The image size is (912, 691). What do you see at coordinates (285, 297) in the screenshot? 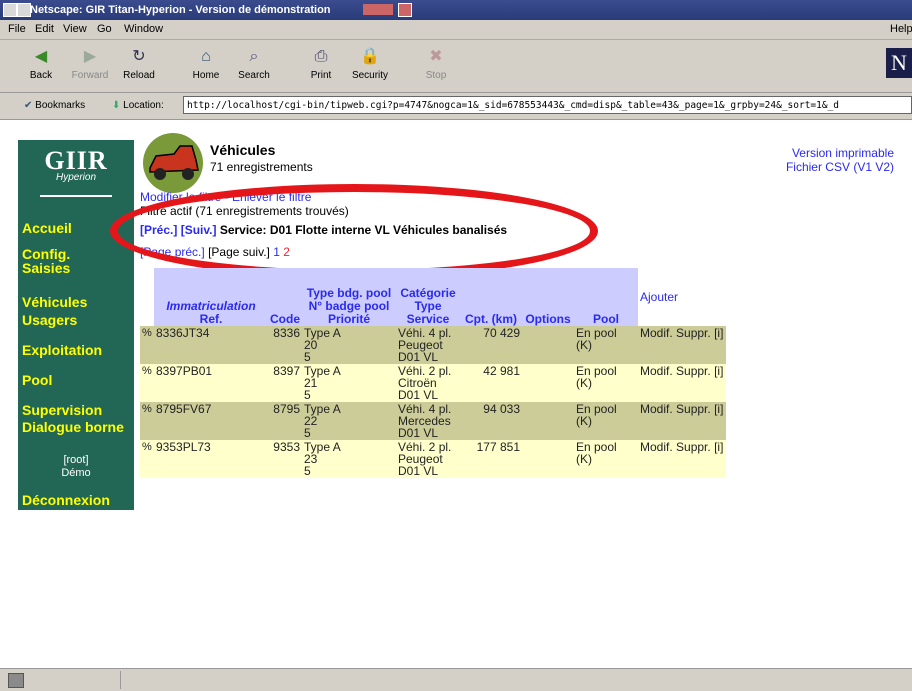
I see `header-code: Code` at bounding box center [285, 297].